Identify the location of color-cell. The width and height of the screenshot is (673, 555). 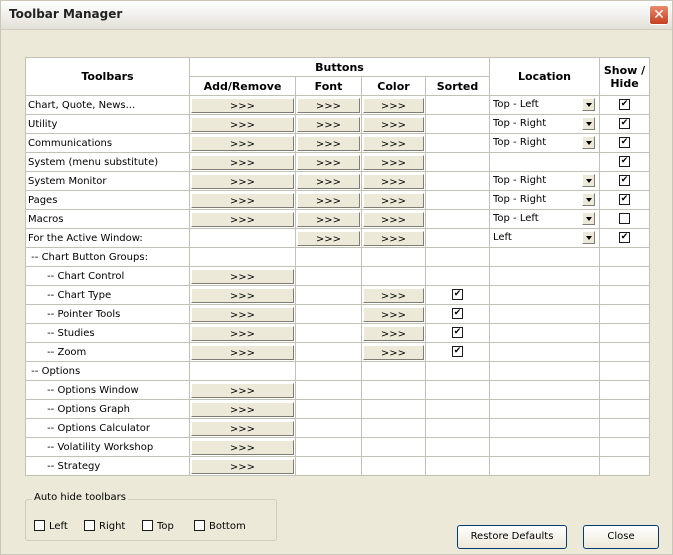
(393, 371).